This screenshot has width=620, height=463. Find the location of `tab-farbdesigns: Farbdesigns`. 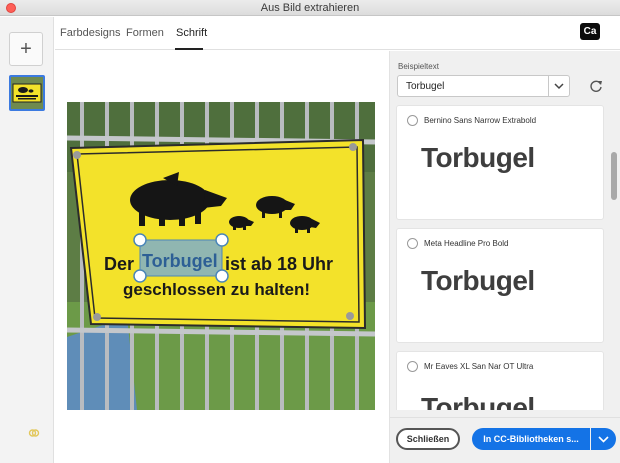

tab-farbdesigns: Farbdesigns is located at coordinates (90, 33).